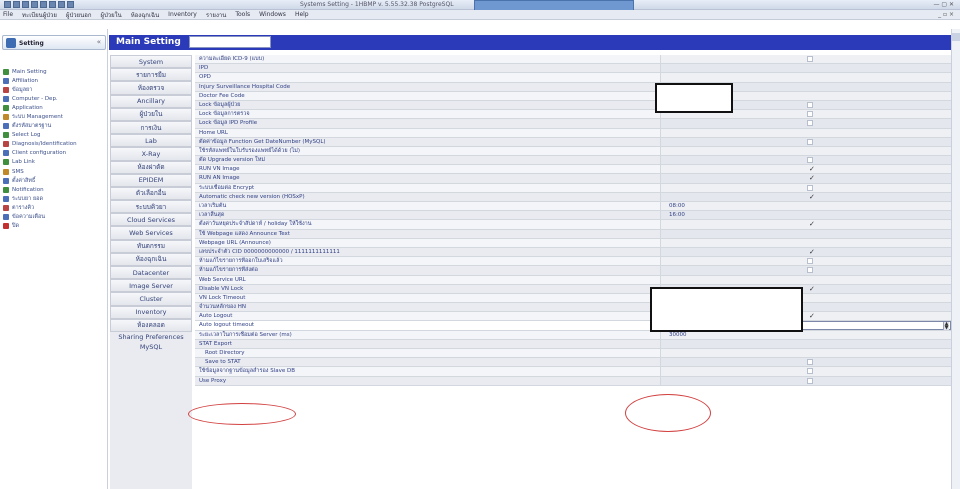  I want to click on menu-item: ผู้ป่วยนอก, so click(79, 15).